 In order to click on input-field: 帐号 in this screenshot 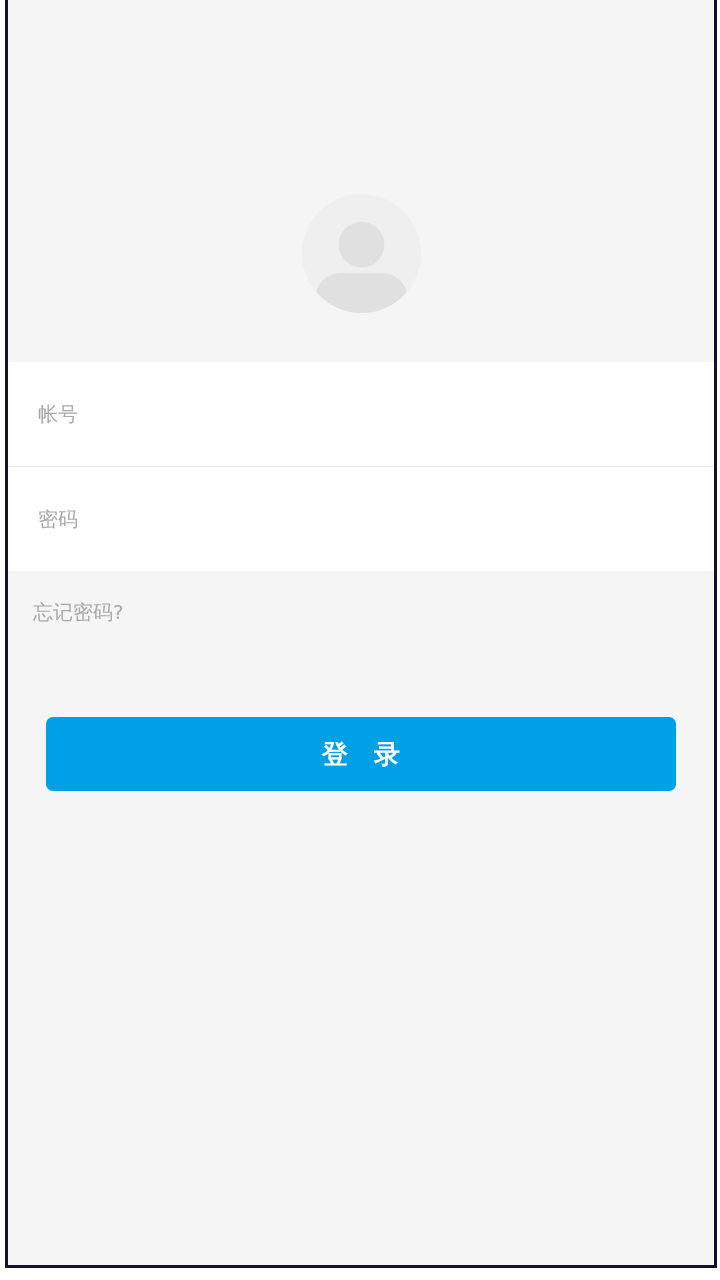, I will do `click(361, 414)`.